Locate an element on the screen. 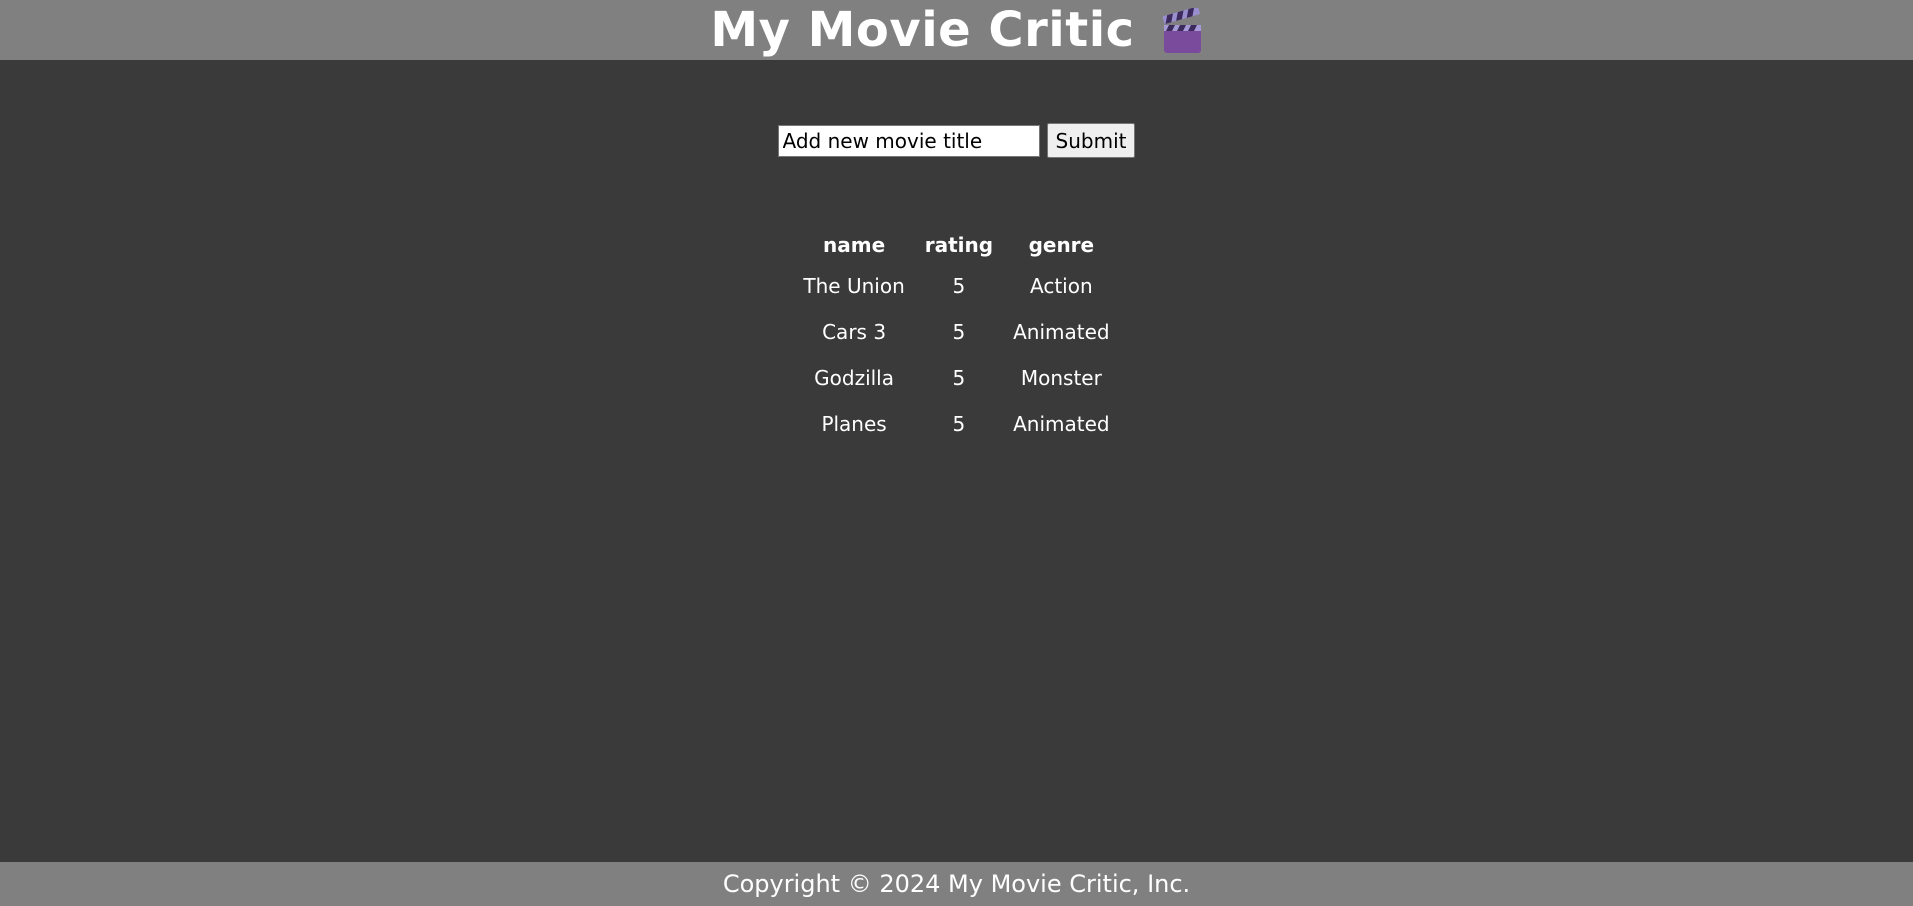 The width and height of the screenshot is (1913, 906). movie-name-cell: Godzilla is located at coordinates (854, 378).